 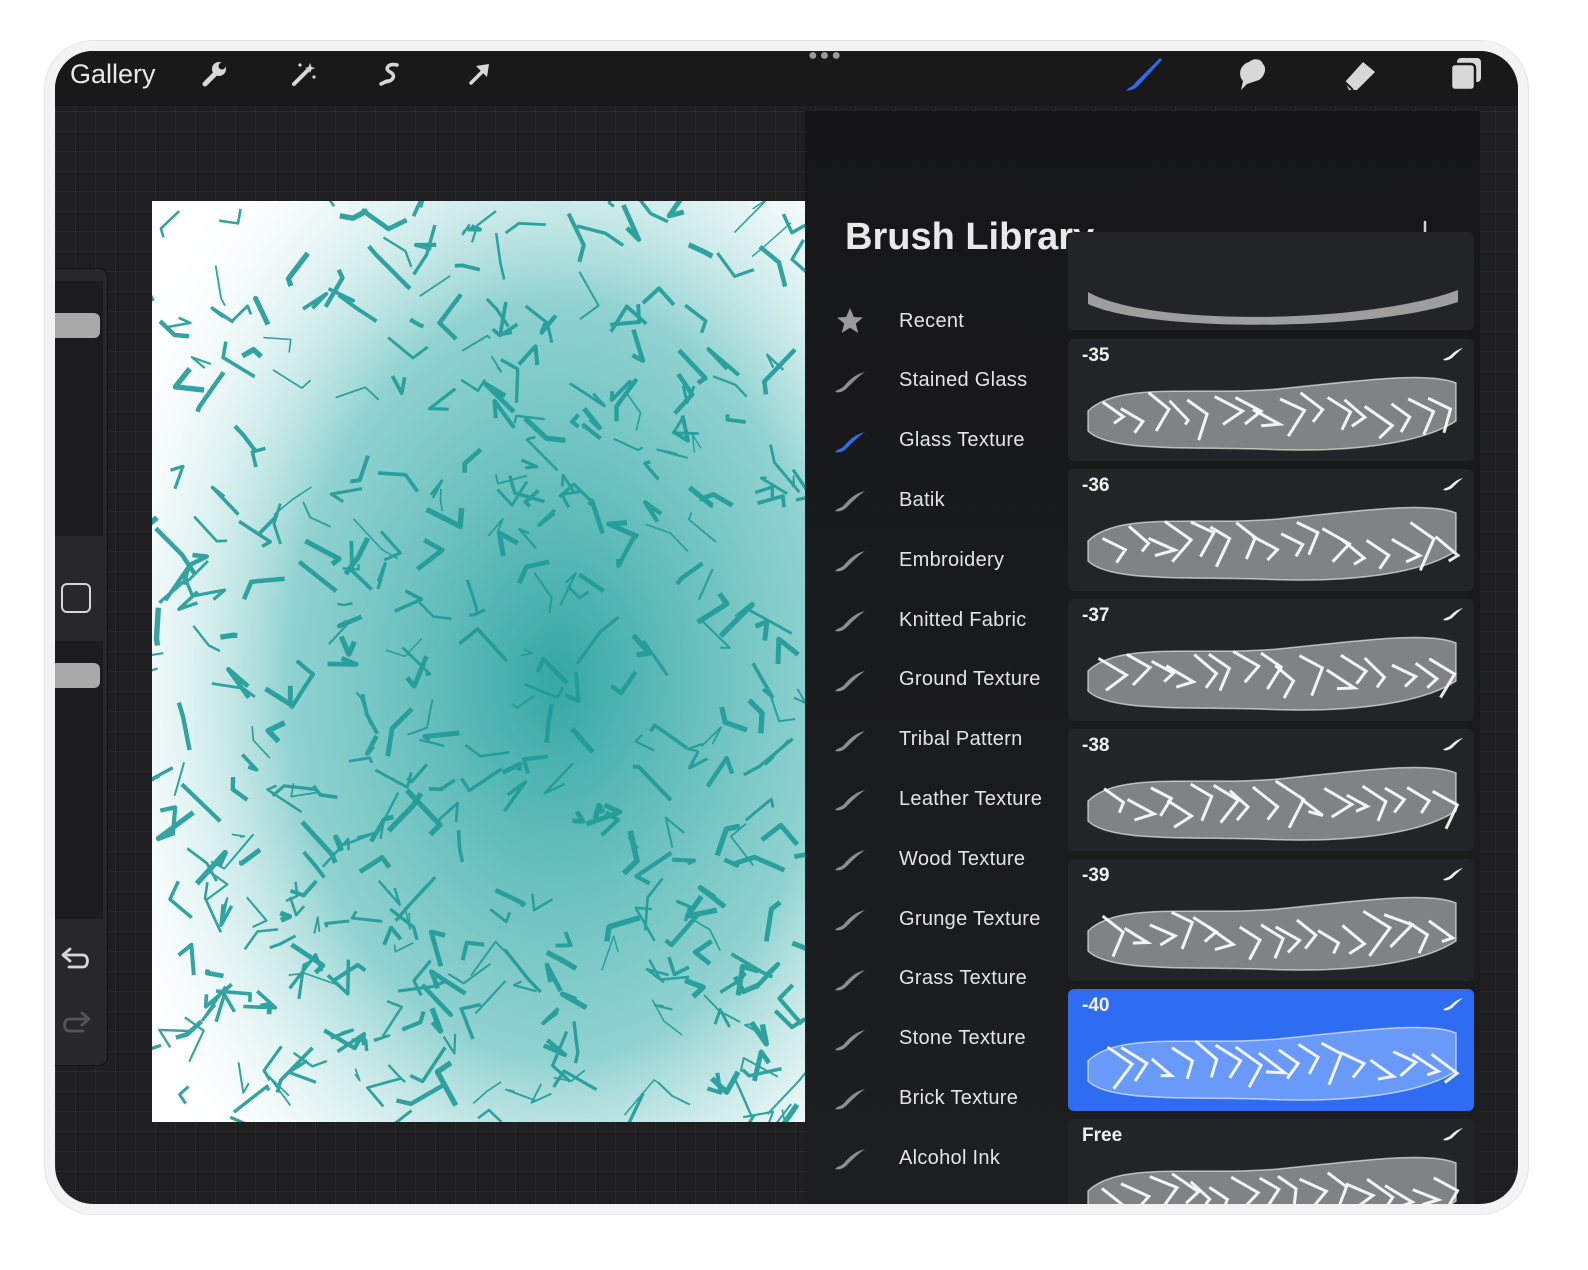 What do you see at coordinates (953, 500) in the screenshot?
I see `brush-set-item: Batik` at bounding box center [953, 500].